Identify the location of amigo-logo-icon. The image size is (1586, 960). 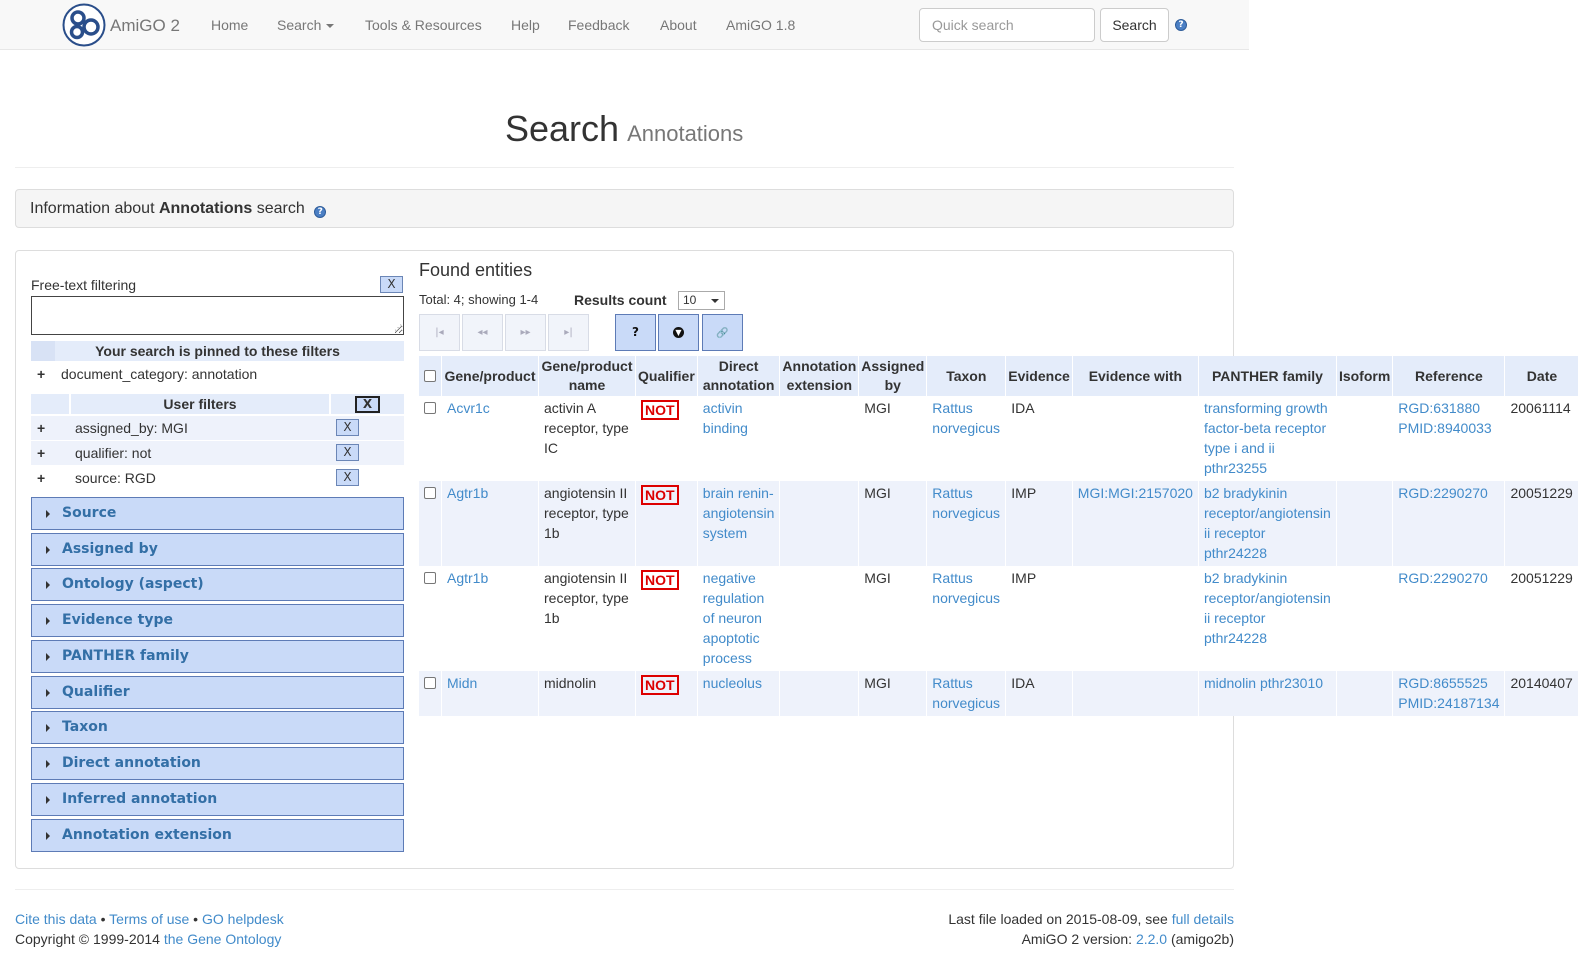
(84, 25).